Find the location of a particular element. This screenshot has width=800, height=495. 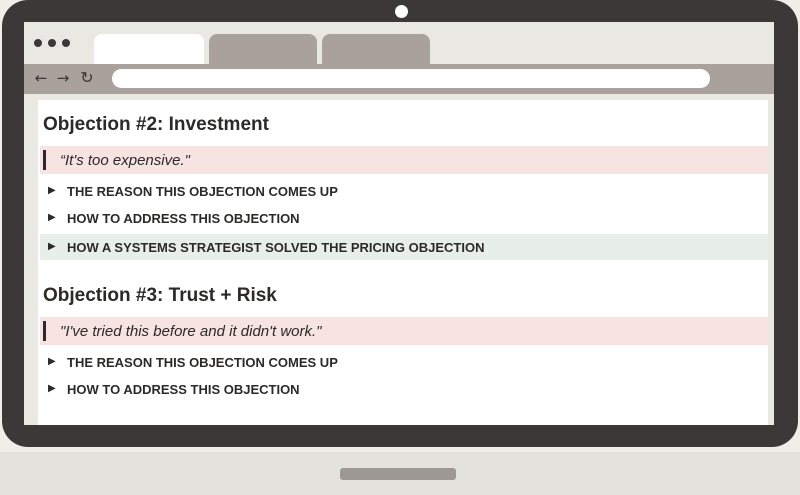

laptop-base is located at coordinates (398, 474).